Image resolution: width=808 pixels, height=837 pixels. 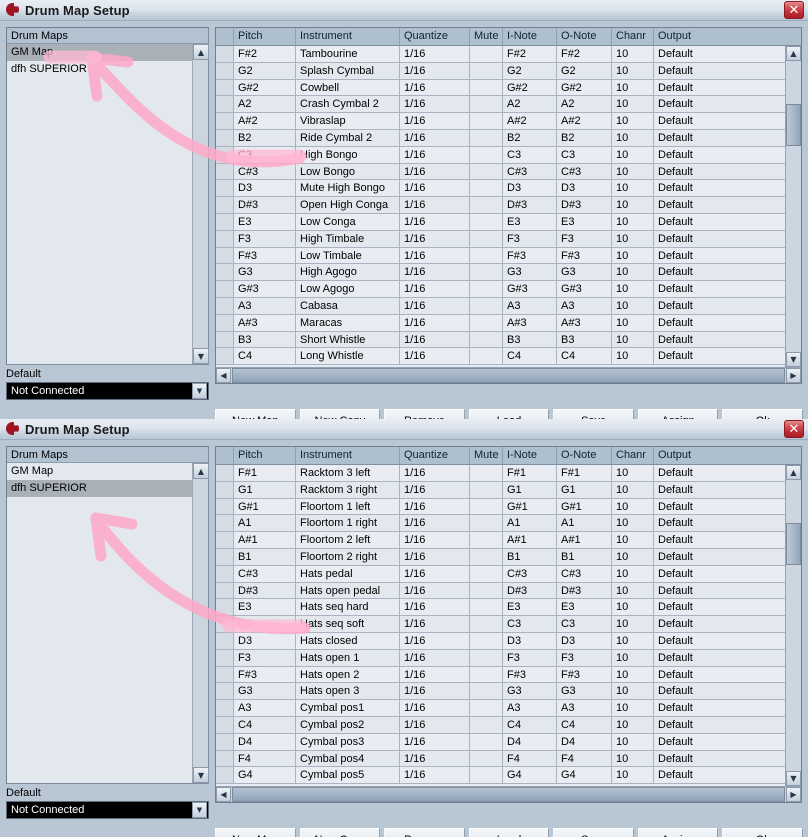 What do you see at coordinates (584, 54) in the screenshot?
I see `cell-onote: F#2` at bounding box center [584, 54].